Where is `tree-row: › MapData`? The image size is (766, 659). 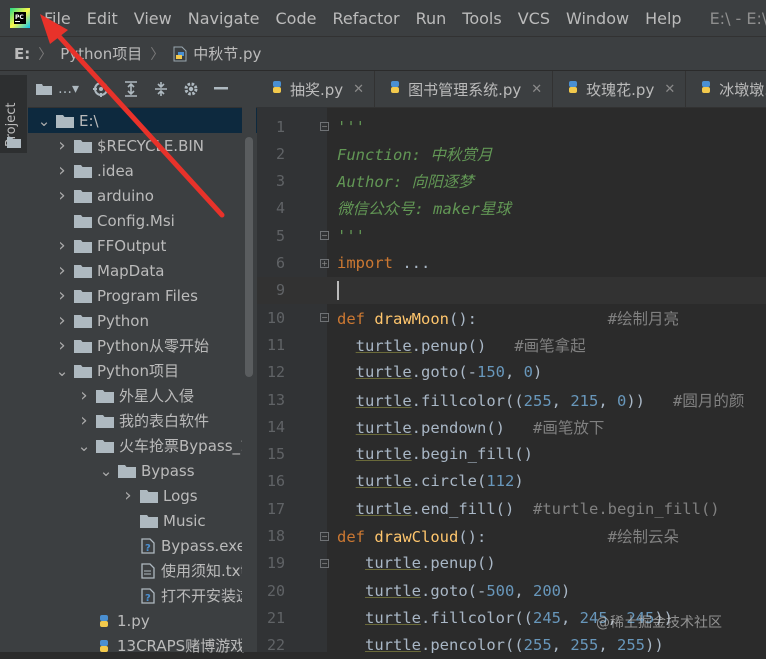 tree-row: › MapData is located at coordinates (142, 270).